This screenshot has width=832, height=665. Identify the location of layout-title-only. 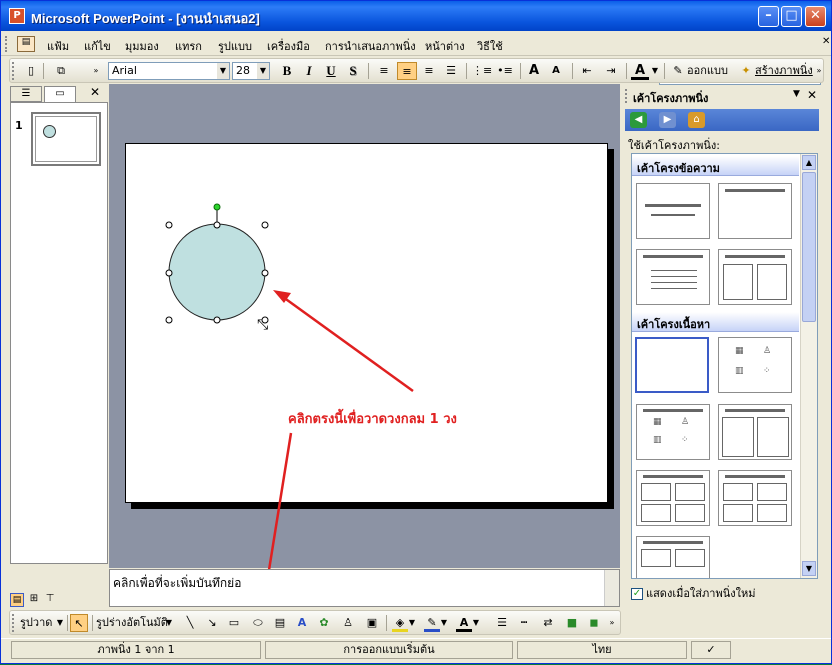
(755, 211).